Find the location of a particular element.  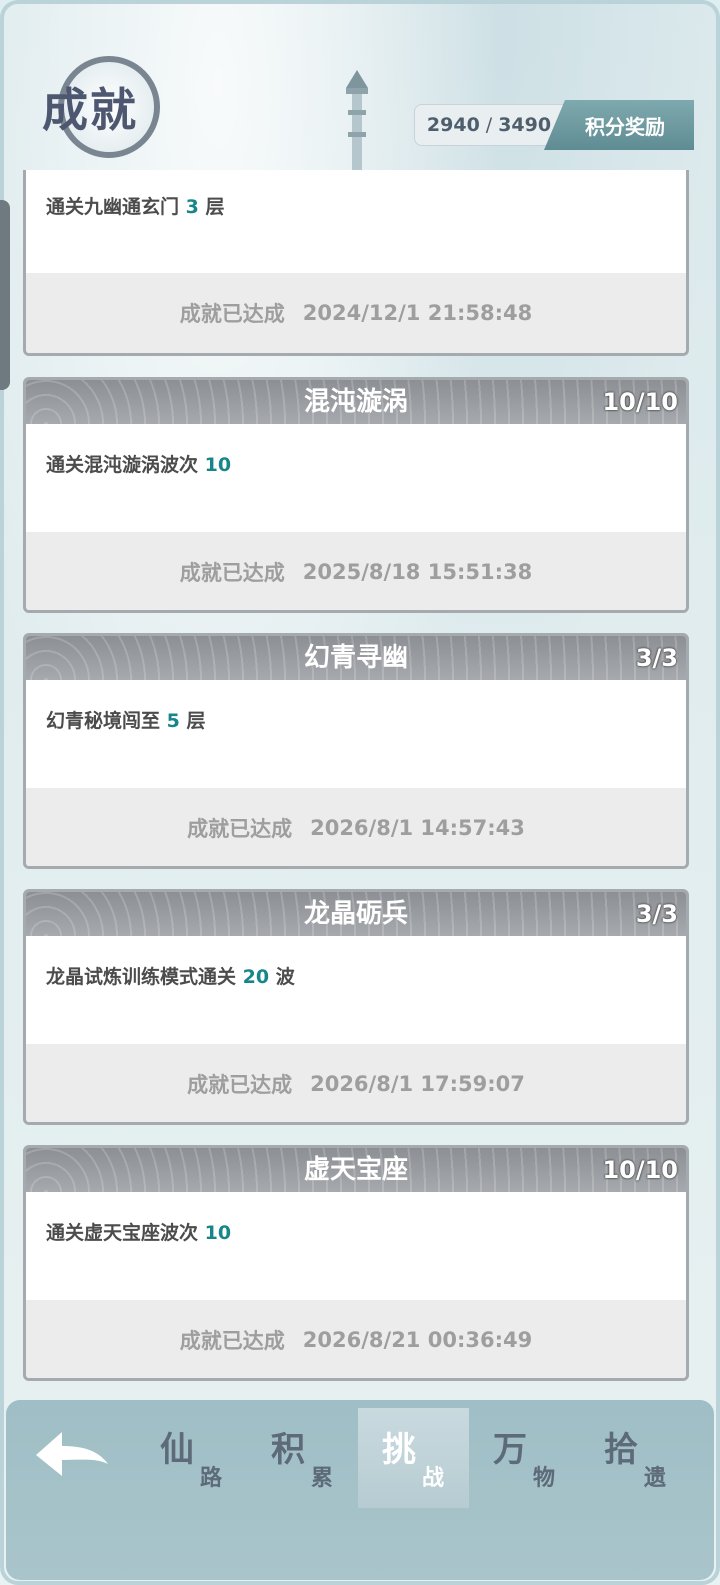

achievement-status: 成就已达成 2024/12/1 21:58:48 is located at coordinates (356, 313).